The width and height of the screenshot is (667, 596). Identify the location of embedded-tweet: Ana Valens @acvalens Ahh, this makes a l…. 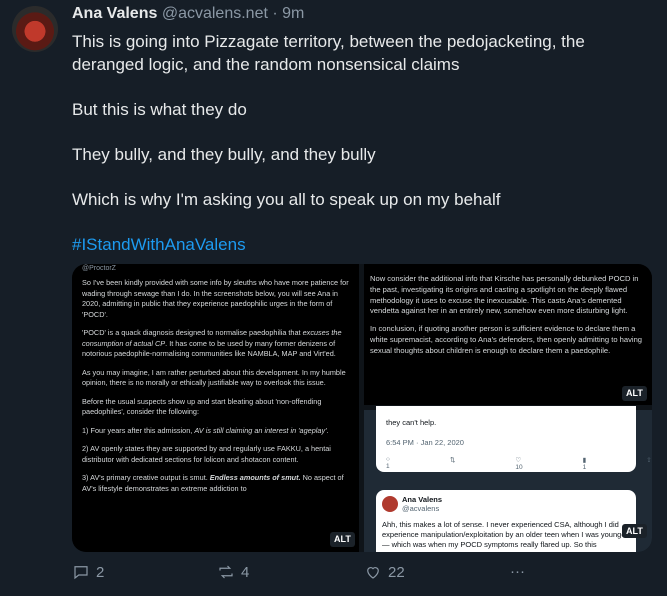
(506, 521).